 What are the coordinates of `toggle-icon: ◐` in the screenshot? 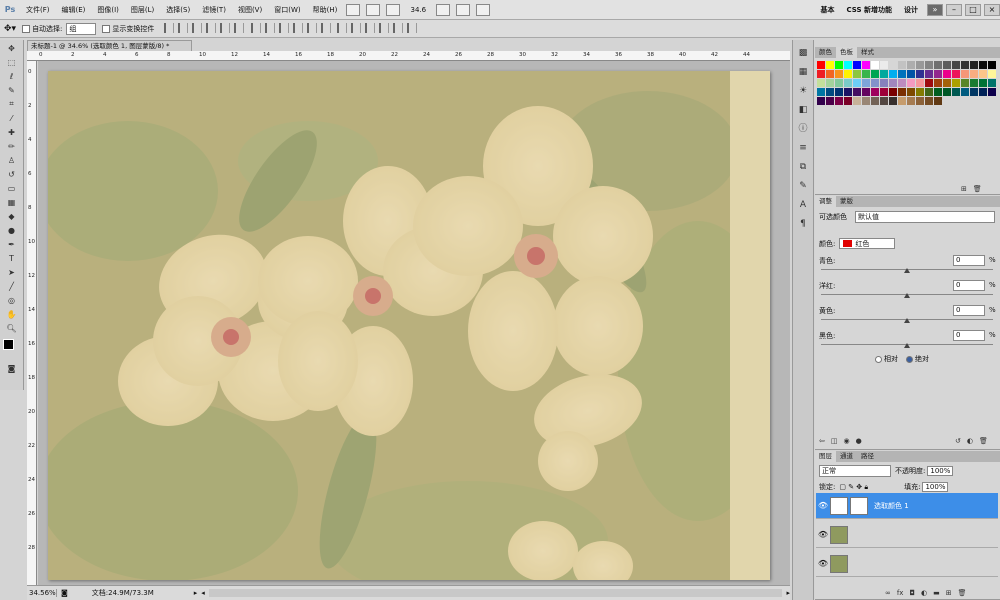 It's located at (970, 441).